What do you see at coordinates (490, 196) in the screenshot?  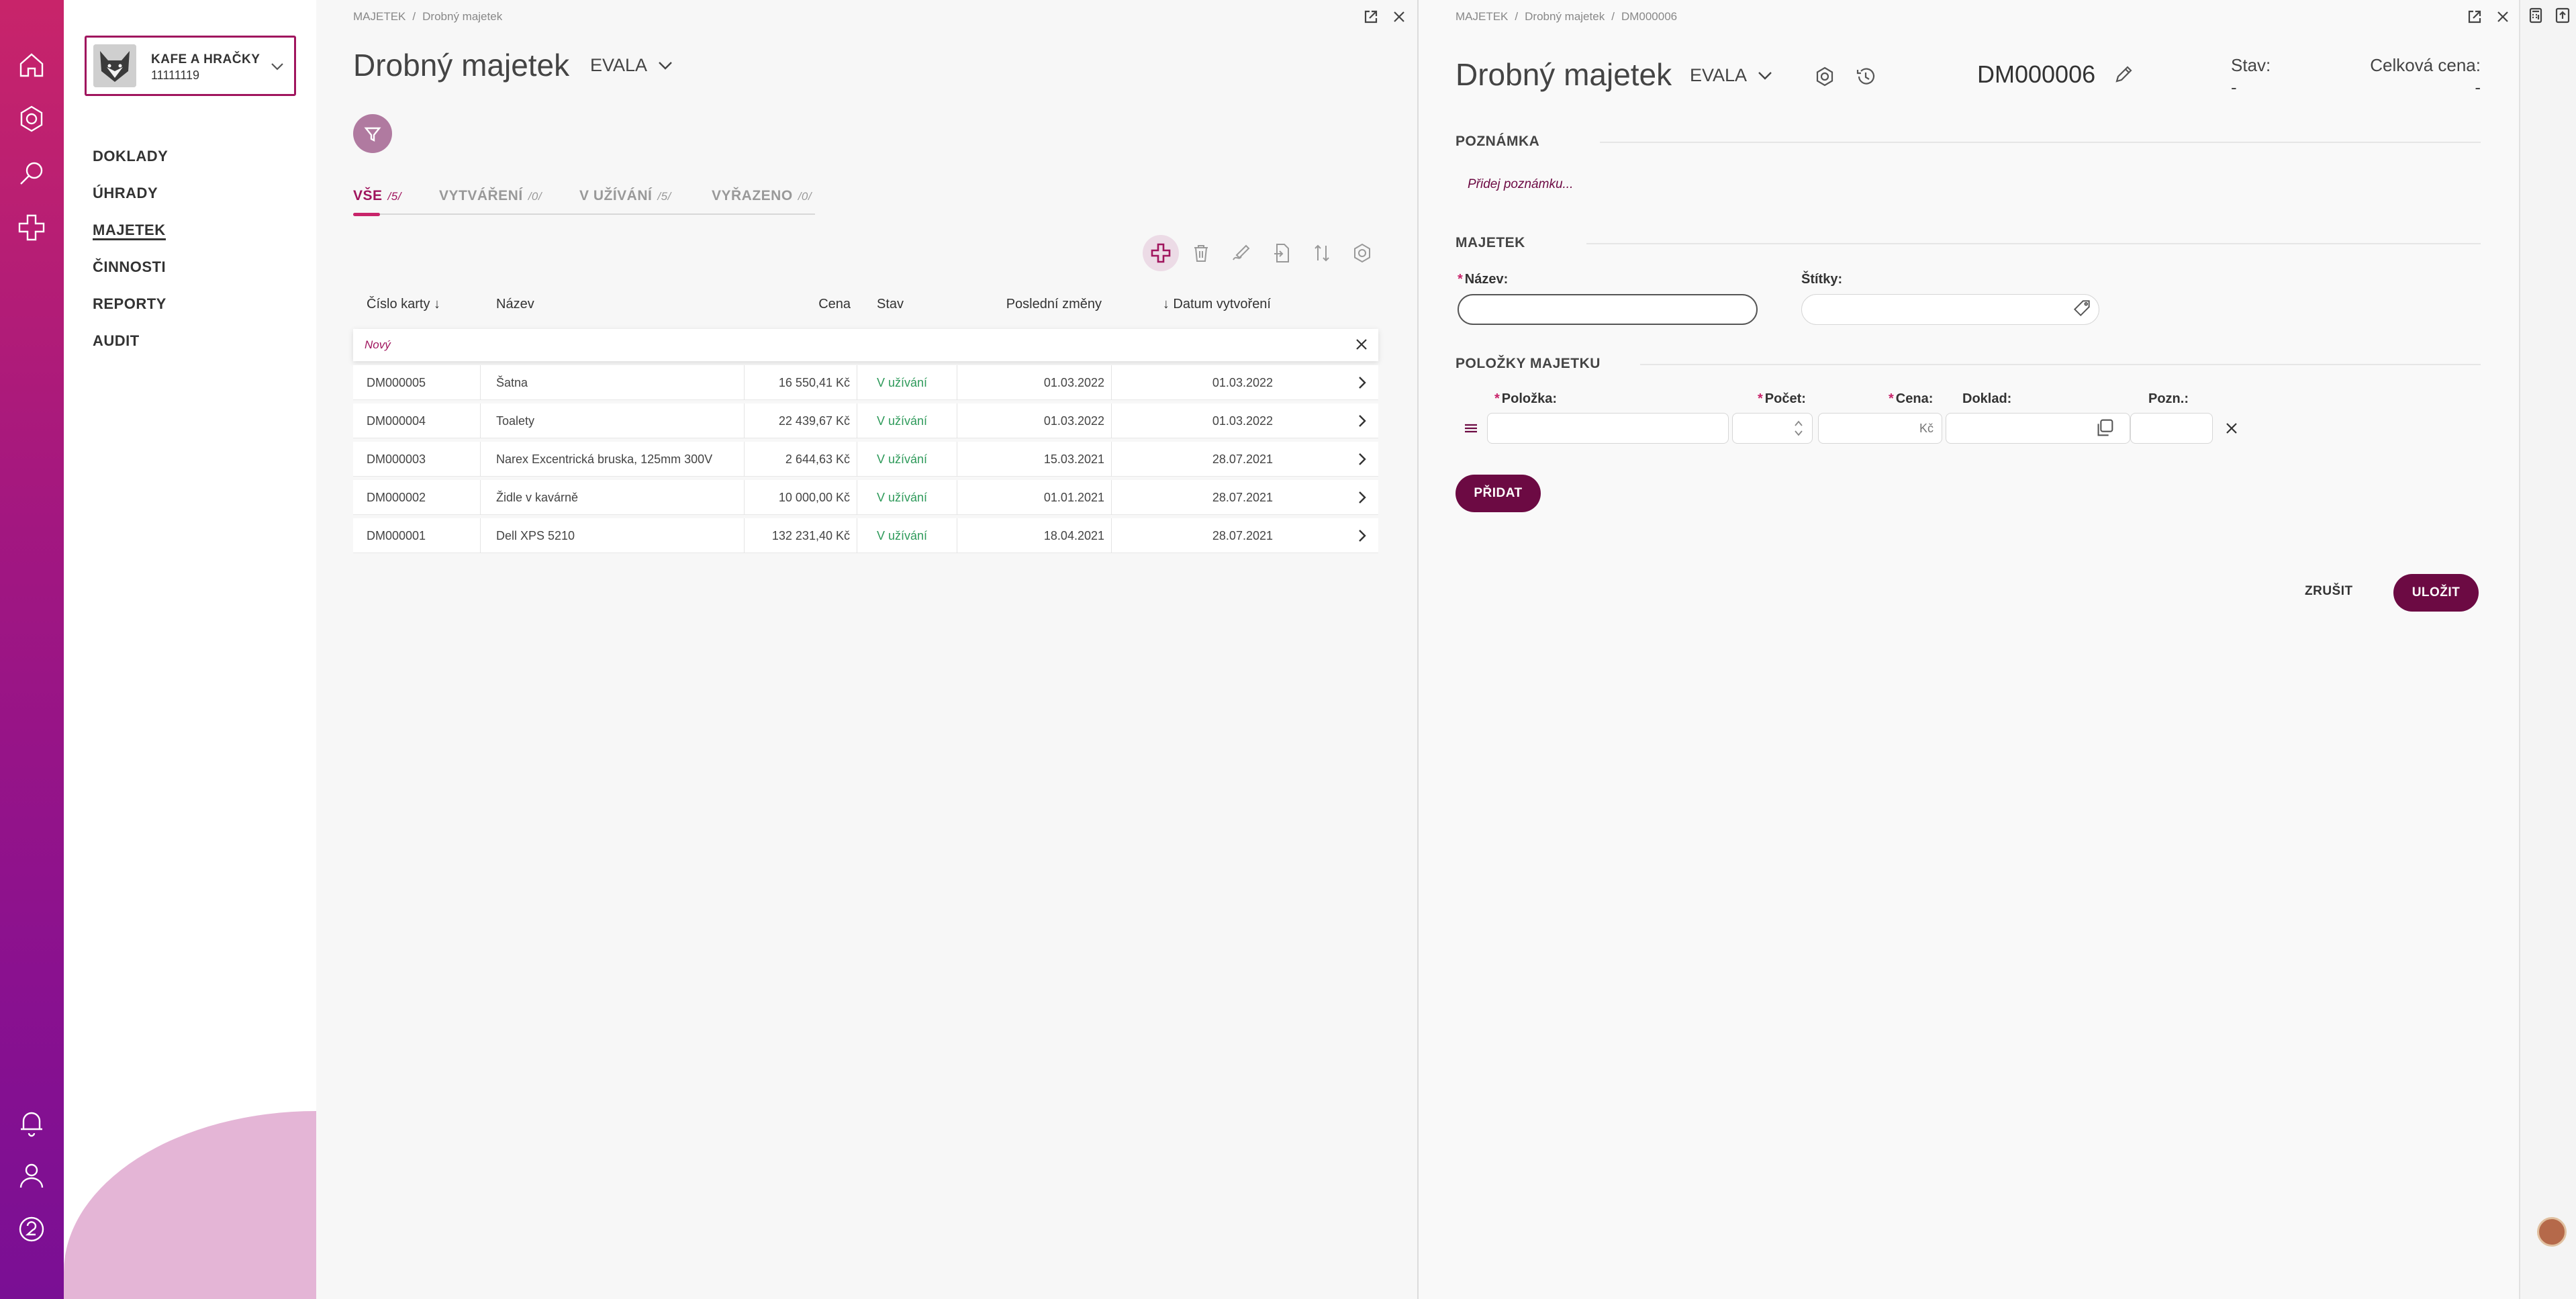 I see `tab-vytvareni: VYTVÁŘENÍ/0/` at bounding box center [490, 196].